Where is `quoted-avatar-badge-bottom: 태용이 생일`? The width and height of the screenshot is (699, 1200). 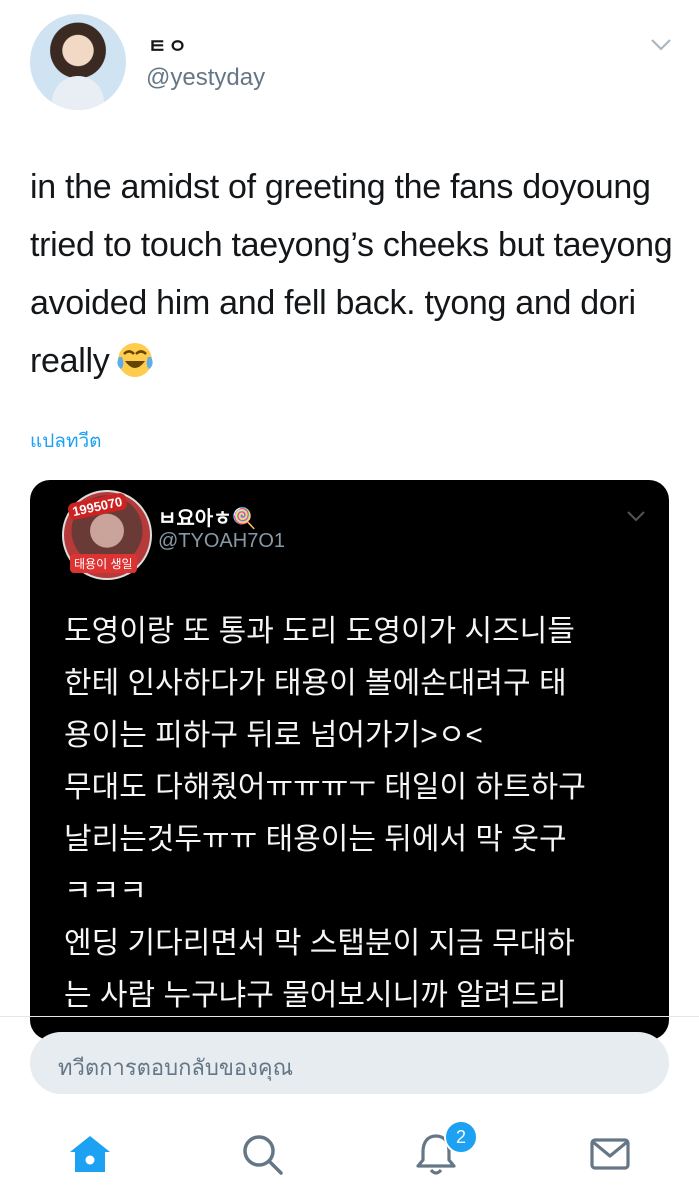 quoted-avatar-badge-bottom: 태용이 생일 is located at coordinates (103, 563).